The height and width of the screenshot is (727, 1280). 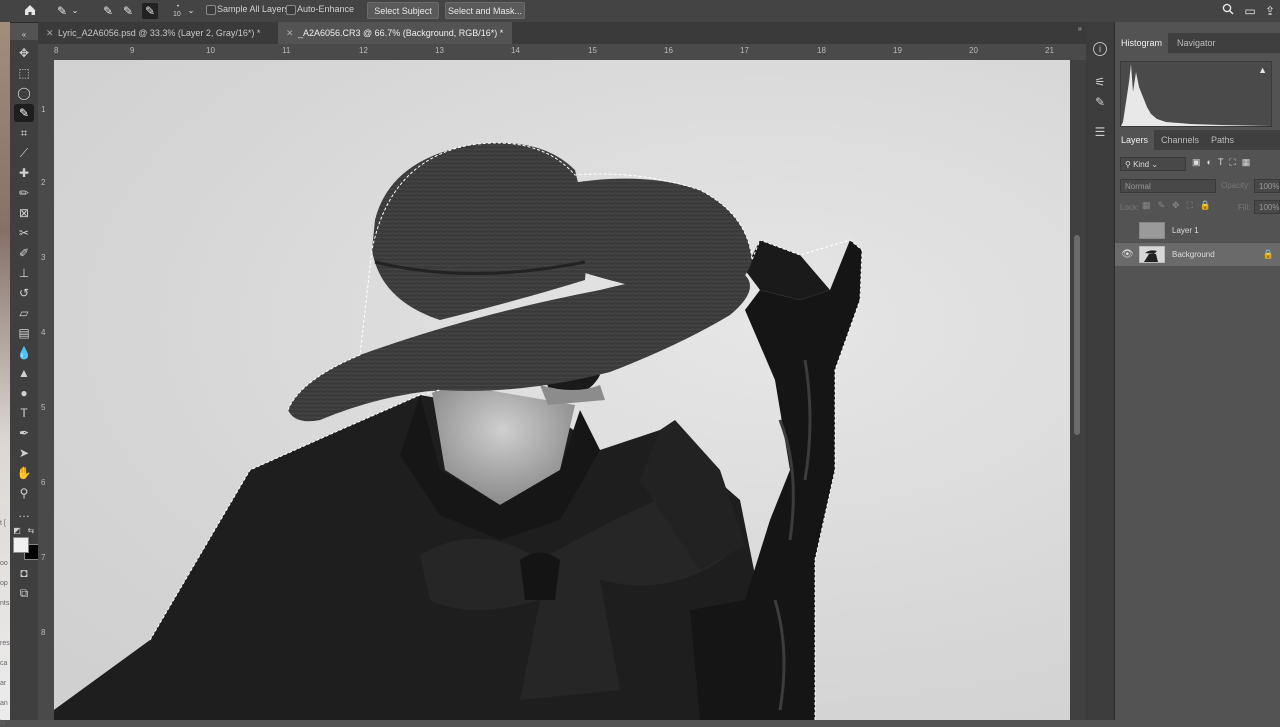 I want to click on foreground-color-swatch, so click(x=21, y=545).